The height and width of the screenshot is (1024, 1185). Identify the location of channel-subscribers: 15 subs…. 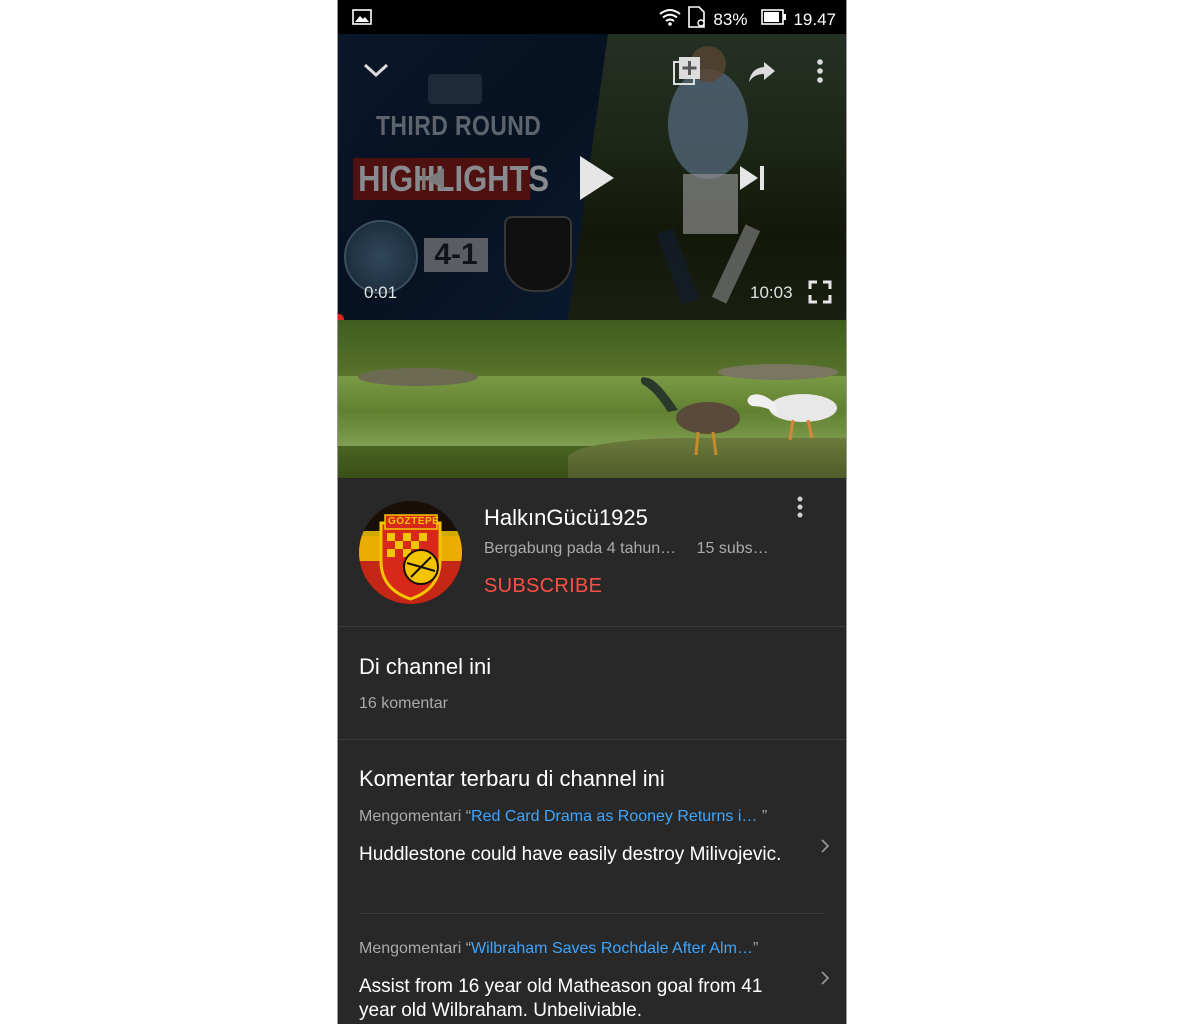
(732, 548).